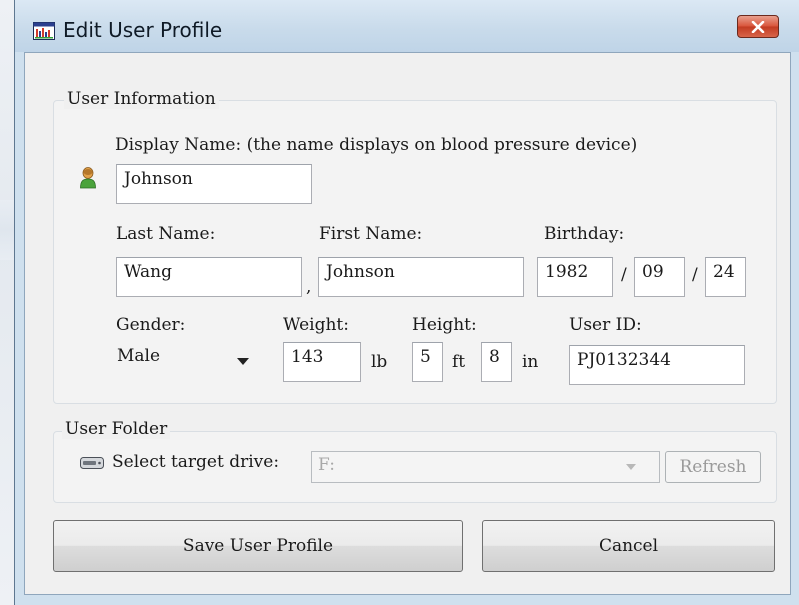 The image size is (799, 605). What do you see at coordinates (444, 325) in the screenshot?
I see `height-label: Height:` at bounding box center [444, 325].